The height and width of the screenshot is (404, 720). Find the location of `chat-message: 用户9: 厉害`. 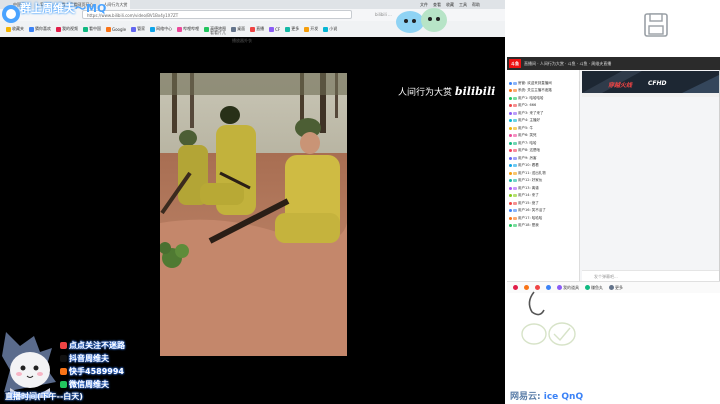

chat-message: 用户9: 厉害 is located at coordinates (543, 158).